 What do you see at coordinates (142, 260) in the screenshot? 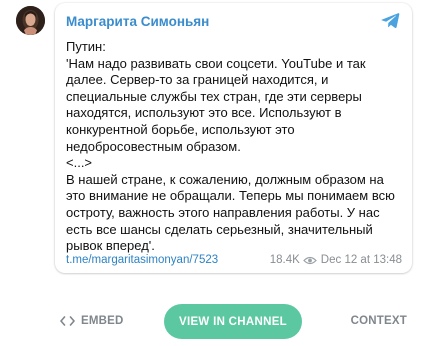
I see `post-link: t.me/margaritasimonyan/7523` at bounding box center [142, 260].